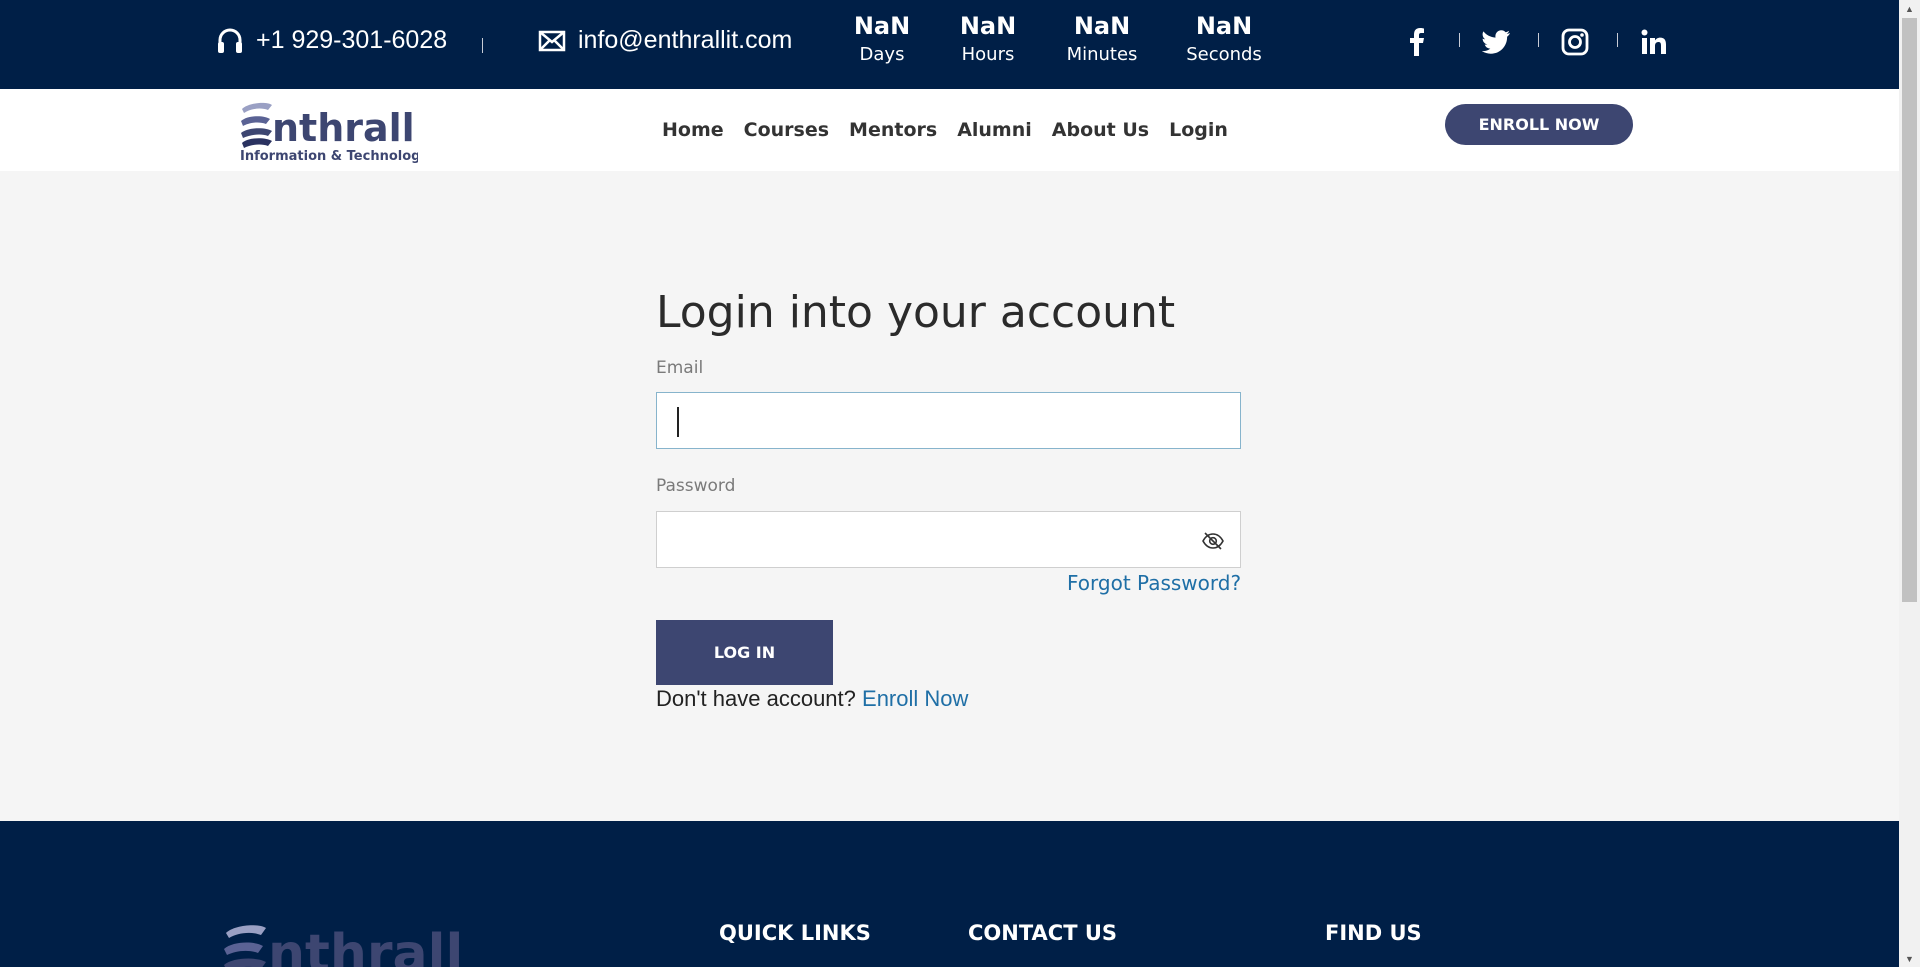 This screenshot has width=1920, height=967. I want to click on signup-prompt-text: Don't have account?, so click(756, 698).